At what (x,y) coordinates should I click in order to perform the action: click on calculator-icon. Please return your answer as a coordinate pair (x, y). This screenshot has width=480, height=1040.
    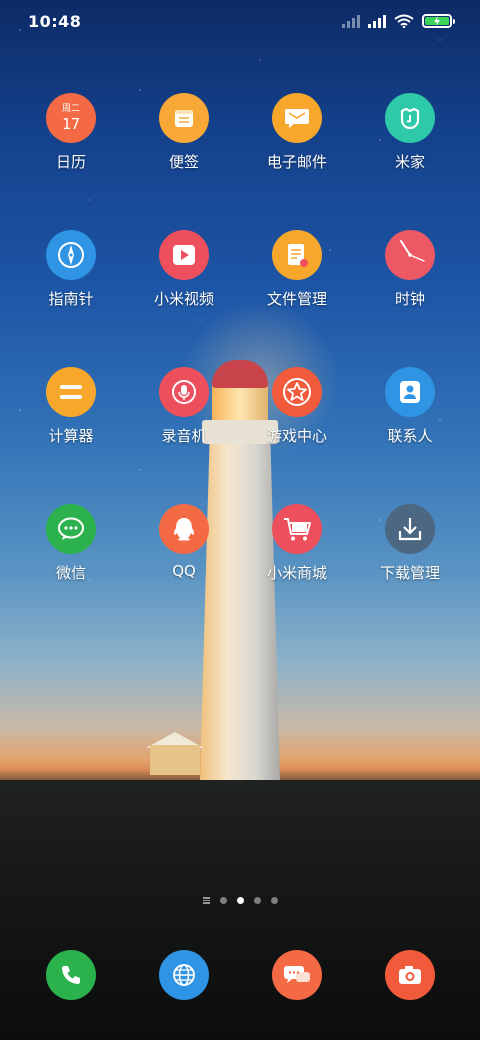
    Looking at the image, I should click on (71, 392).